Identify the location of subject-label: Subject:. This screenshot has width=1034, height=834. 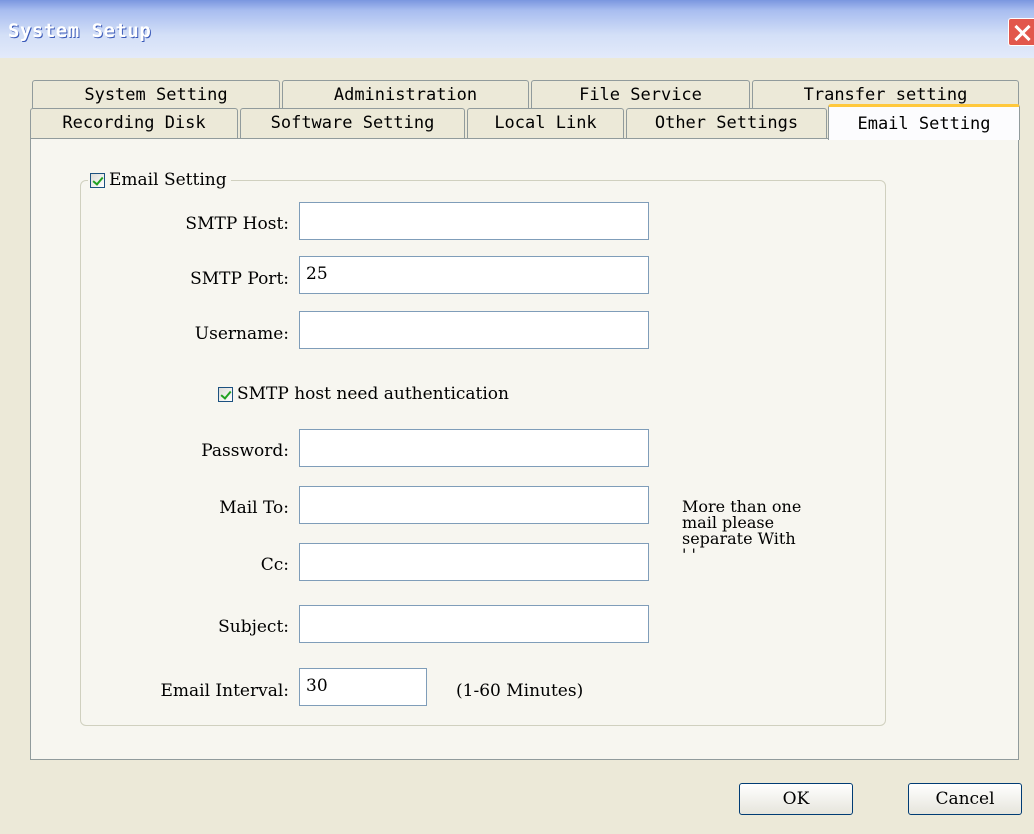
(253, 627).